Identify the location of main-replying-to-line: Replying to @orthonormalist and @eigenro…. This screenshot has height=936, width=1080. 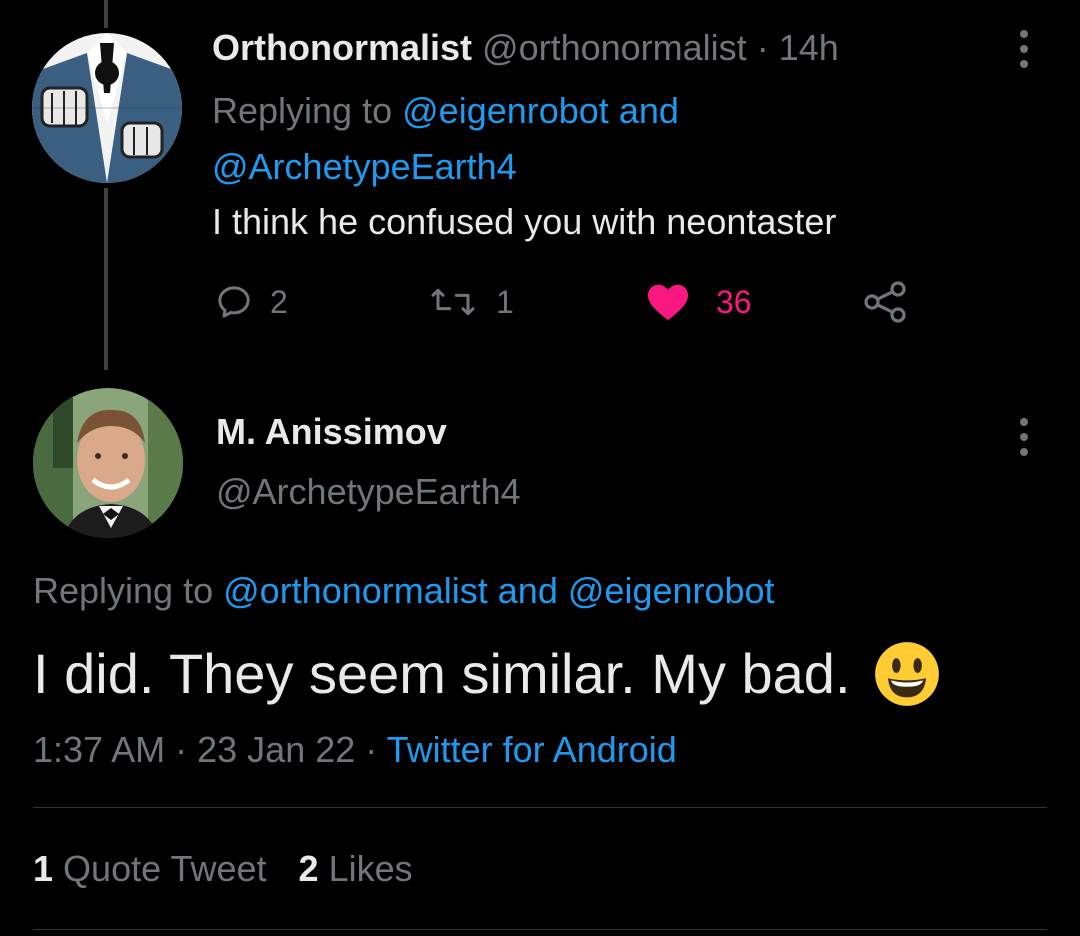
(404, 591).